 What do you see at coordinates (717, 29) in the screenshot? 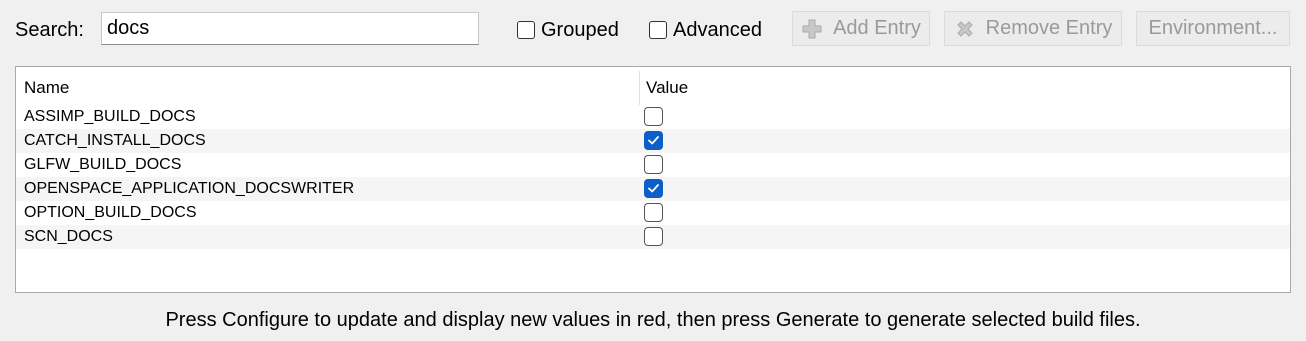
I see `advanced-label: Advanced` at bounding box center [717, 29].